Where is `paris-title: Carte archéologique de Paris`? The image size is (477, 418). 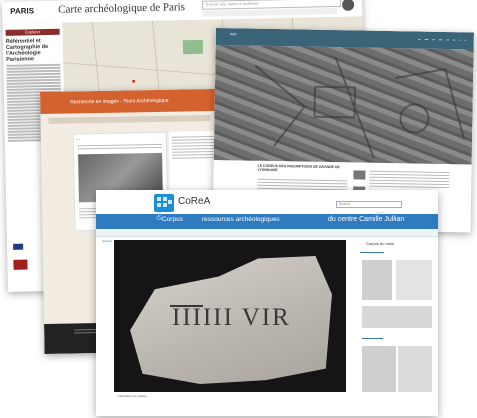 paris-title: Carte archéologique de Paris is located at coordinates (122, 8).